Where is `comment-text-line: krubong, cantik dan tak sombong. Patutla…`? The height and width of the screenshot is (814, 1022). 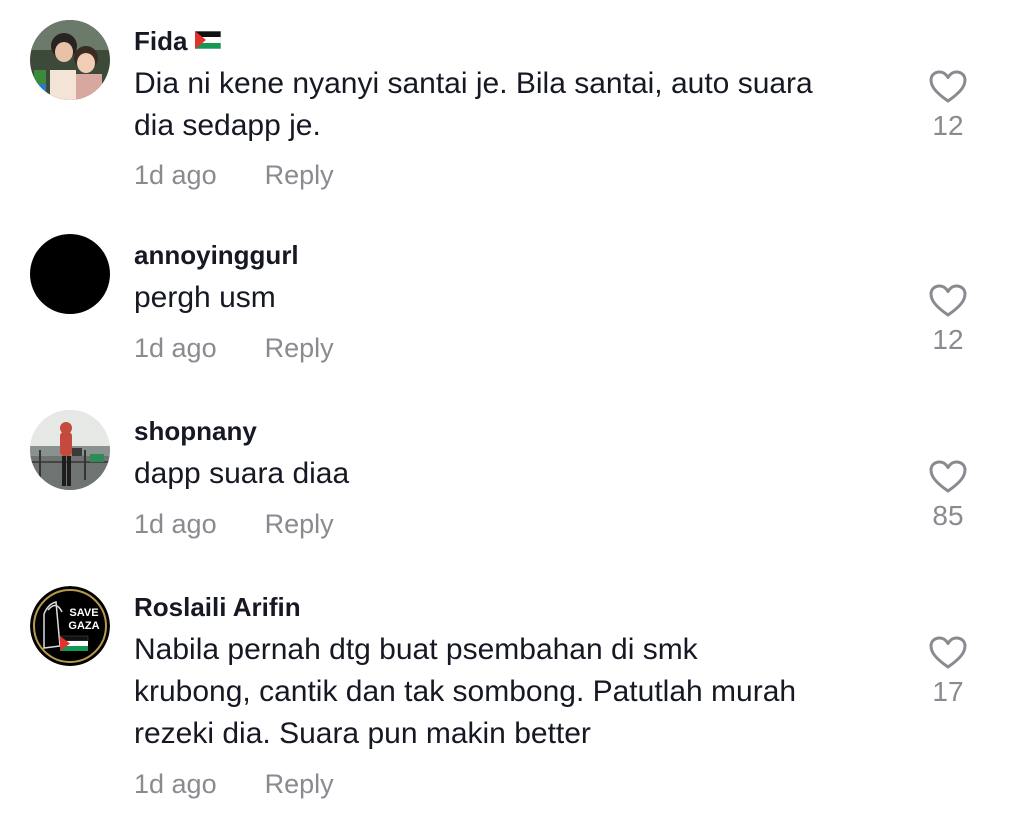
comment-text-line: krubong, cantik dan tak sombong. Patutla… is located at coordinates (465, 691).